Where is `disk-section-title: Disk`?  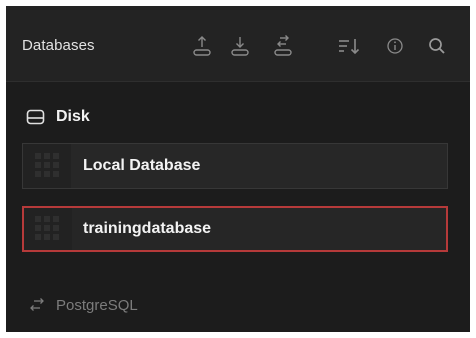 disk-section-title: Disk is located at coordinates (73, 116).